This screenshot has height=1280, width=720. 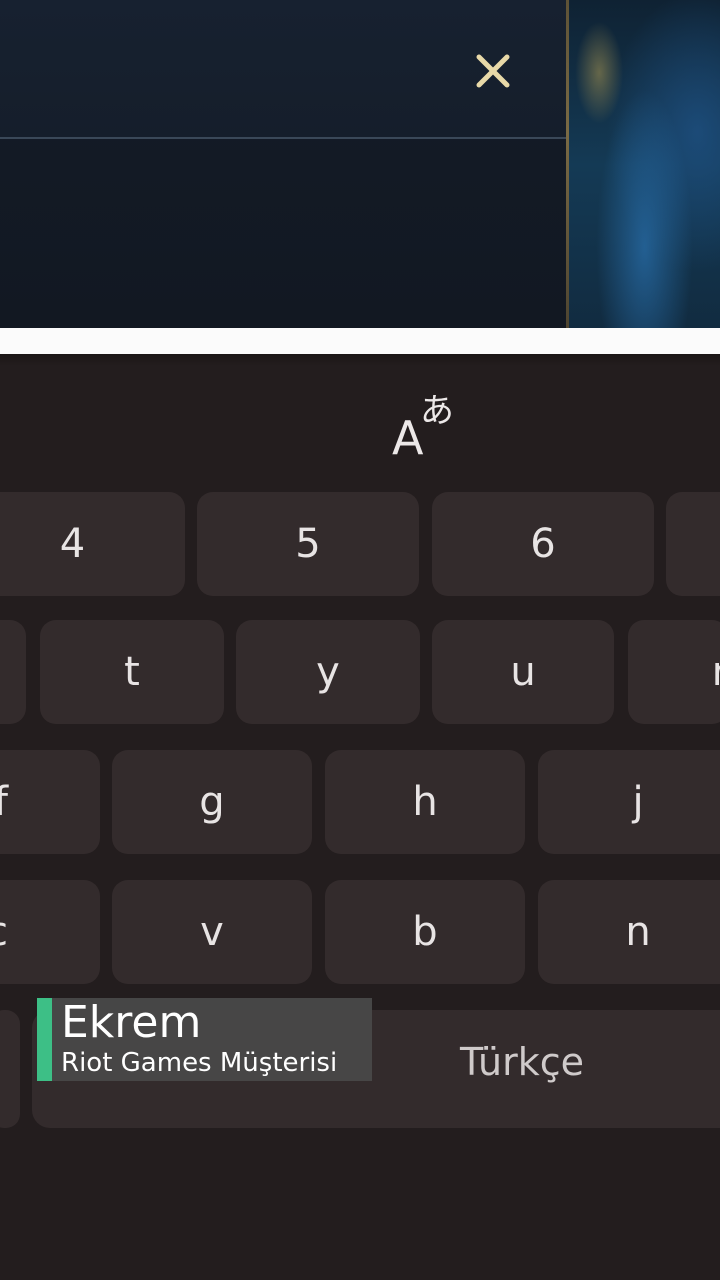 What do you see at coordinates (437, 411) in the screenshot?
I see `svg-text: あ` at bounding box center [437, 411].